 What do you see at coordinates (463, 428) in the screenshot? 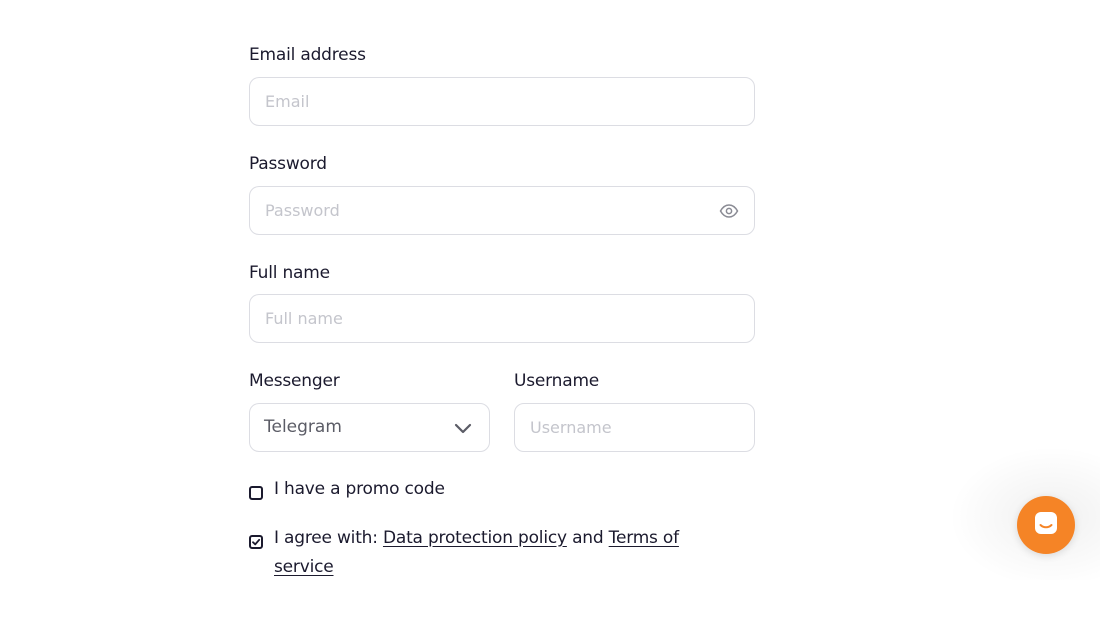
I see `chevron-down-icon` at bounding box center [463, 428].